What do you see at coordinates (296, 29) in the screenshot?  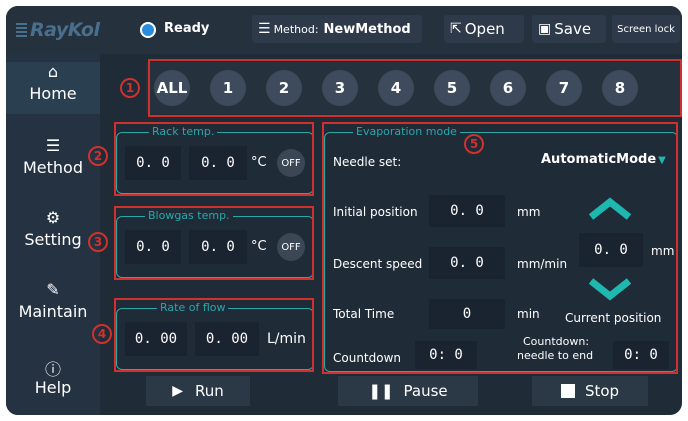 I see `method-label: Method:` at bounding box center [296, 29].